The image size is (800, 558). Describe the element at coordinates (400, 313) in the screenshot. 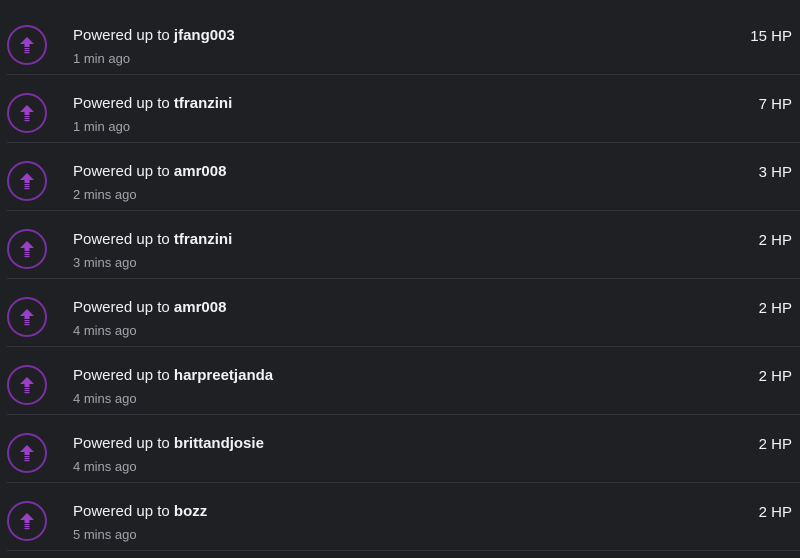

I see `feed-item: Powered up to amr008 4 mins ago 2 HP` at that location.